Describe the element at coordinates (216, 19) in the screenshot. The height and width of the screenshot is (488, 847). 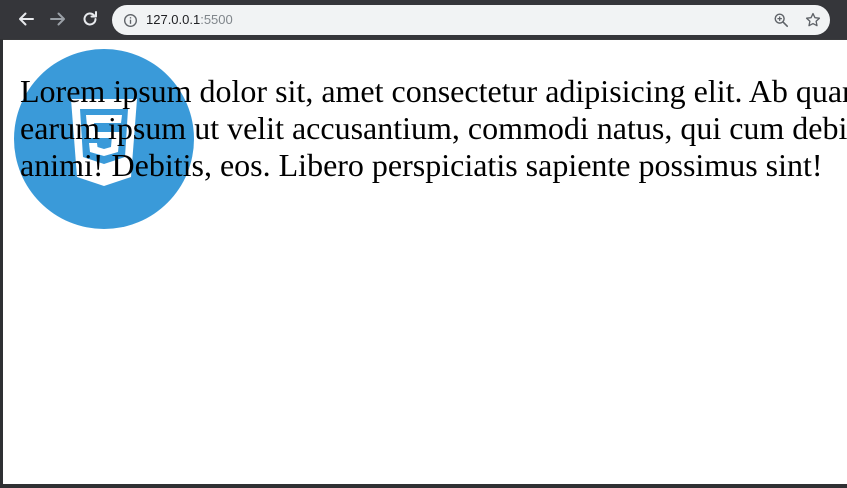
I see `url-port: :5500` at that location.